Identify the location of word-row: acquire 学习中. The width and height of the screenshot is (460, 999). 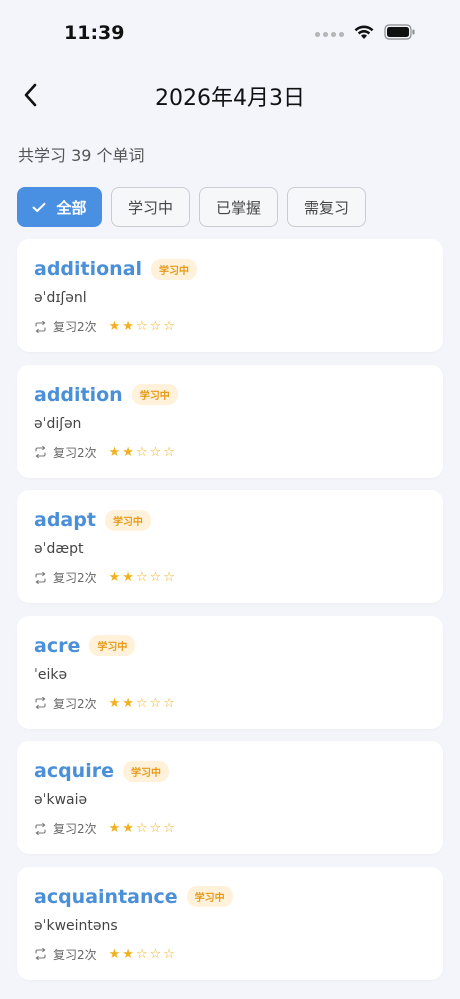
(101, 771).